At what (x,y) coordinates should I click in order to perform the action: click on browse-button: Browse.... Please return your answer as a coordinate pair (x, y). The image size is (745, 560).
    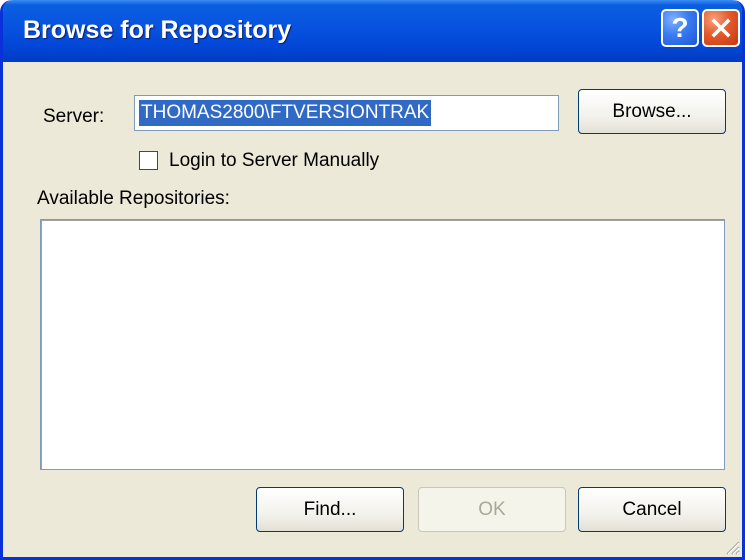
    Looking at the image, I should click on (652, 111).